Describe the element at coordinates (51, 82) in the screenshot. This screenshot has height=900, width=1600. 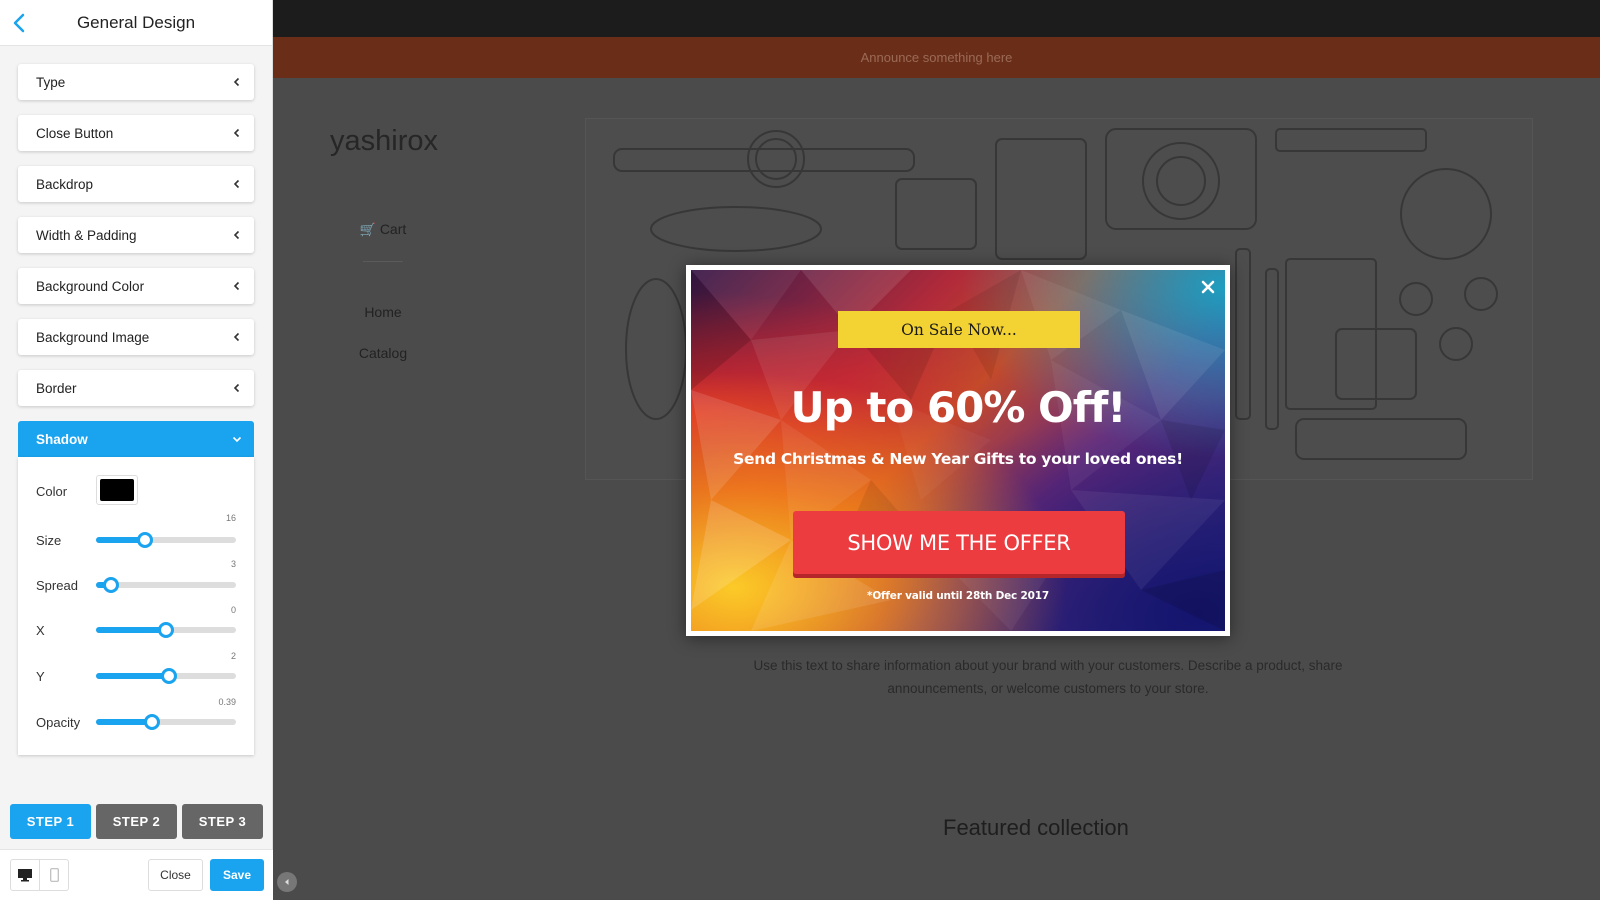
I see `section-label: Type` at that location.